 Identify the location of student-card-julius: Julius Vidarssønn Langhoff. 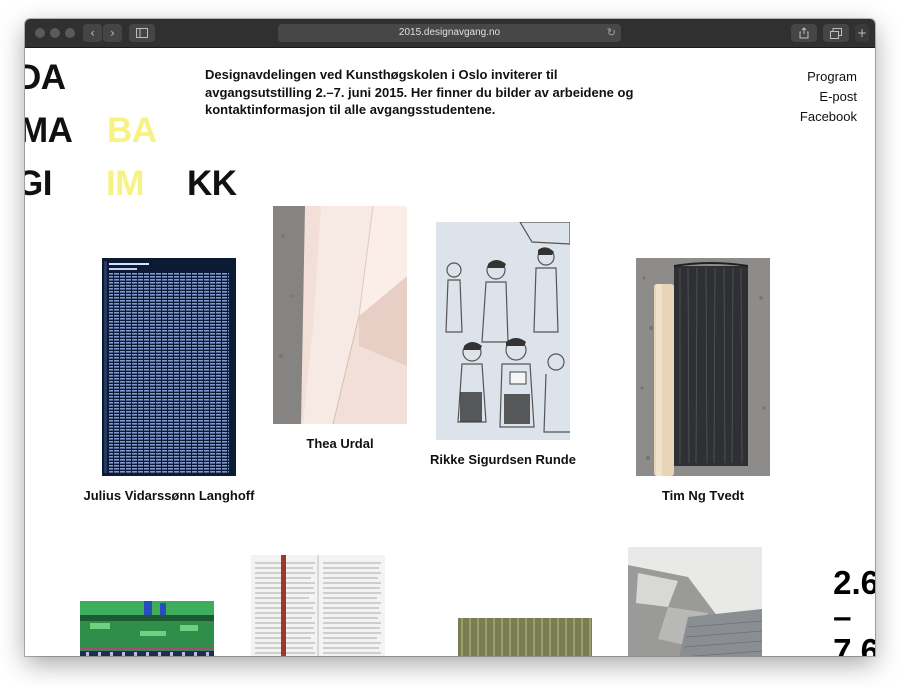
(169, 393).